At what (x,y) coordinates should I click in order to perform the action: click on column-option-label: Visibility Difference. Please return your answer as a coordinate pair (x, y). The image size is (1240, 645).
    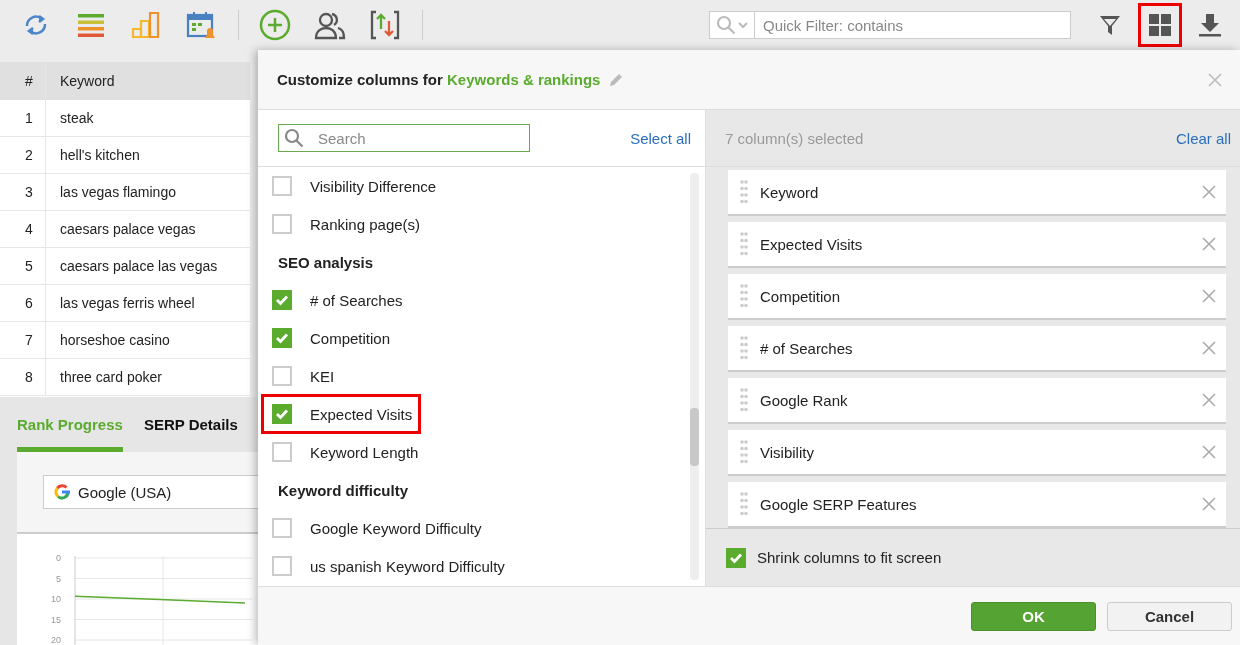
    Looking at the image, I should click on (373, 186).